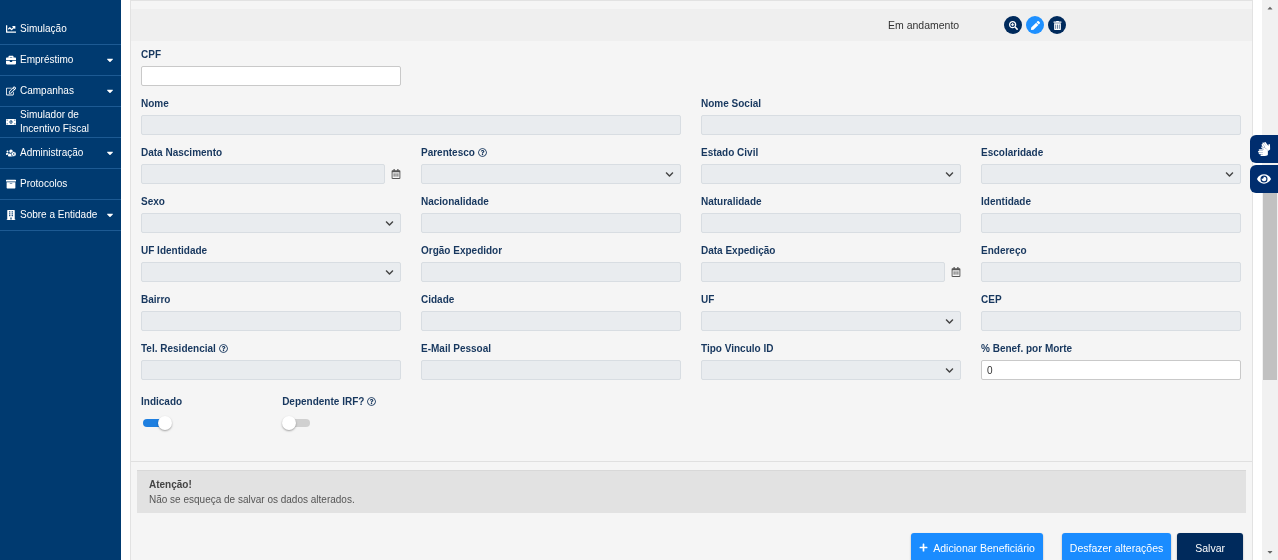 This screenshot has width=1278, height=560. Describe the element at coordinates (1111, 370) in the screenshot. I see `input-field: 0` at that location.